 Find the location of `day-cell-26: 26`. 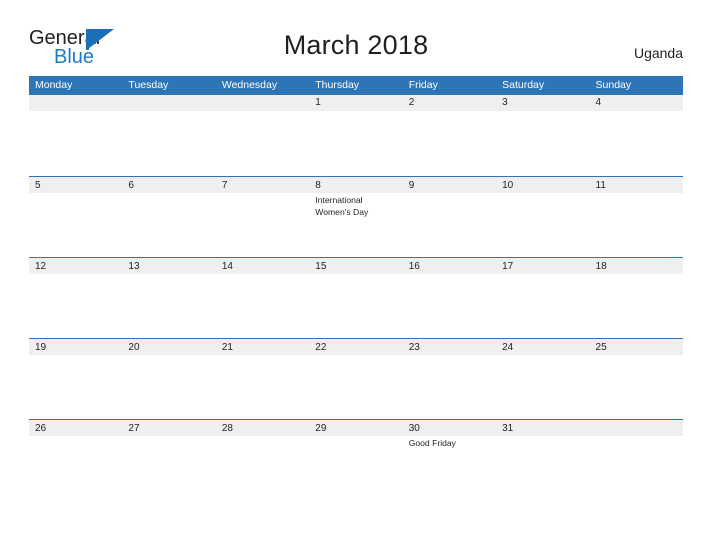

day-cell-26: 26 is located at coordinates (75, 461).